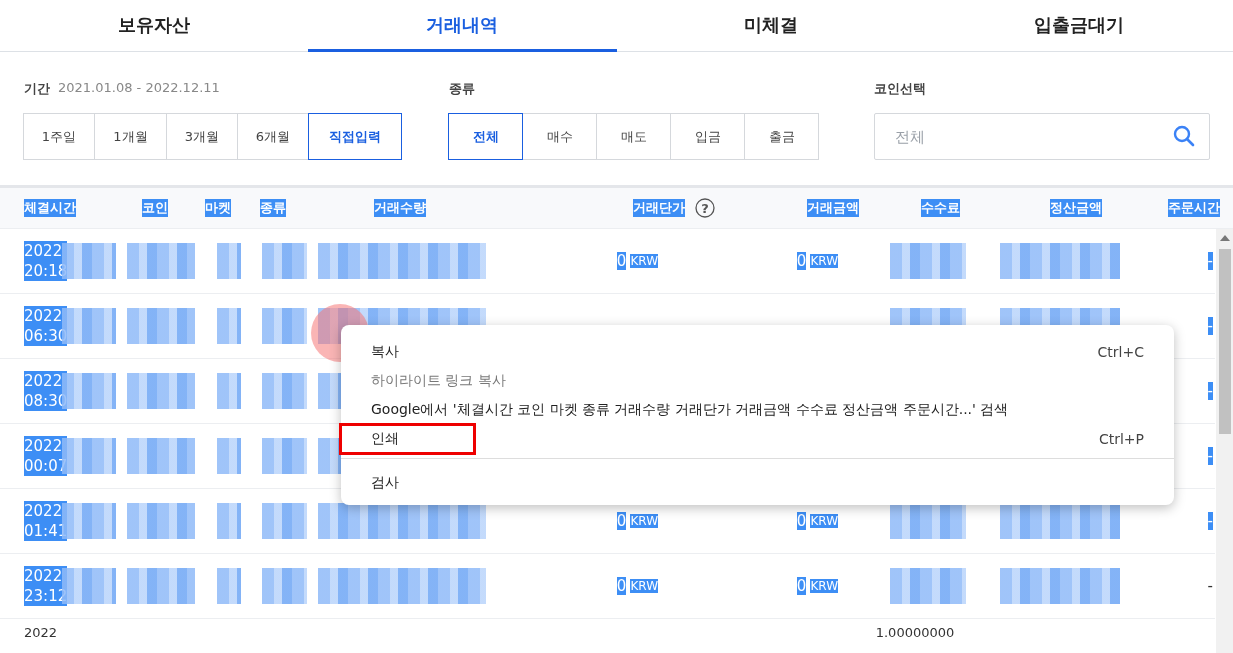 Image resolution: width=1233 pixels, height=653 pixels. Describe the element at coordinates (155, 208) in the screenshot. I see `column-header: 코인` at that location.